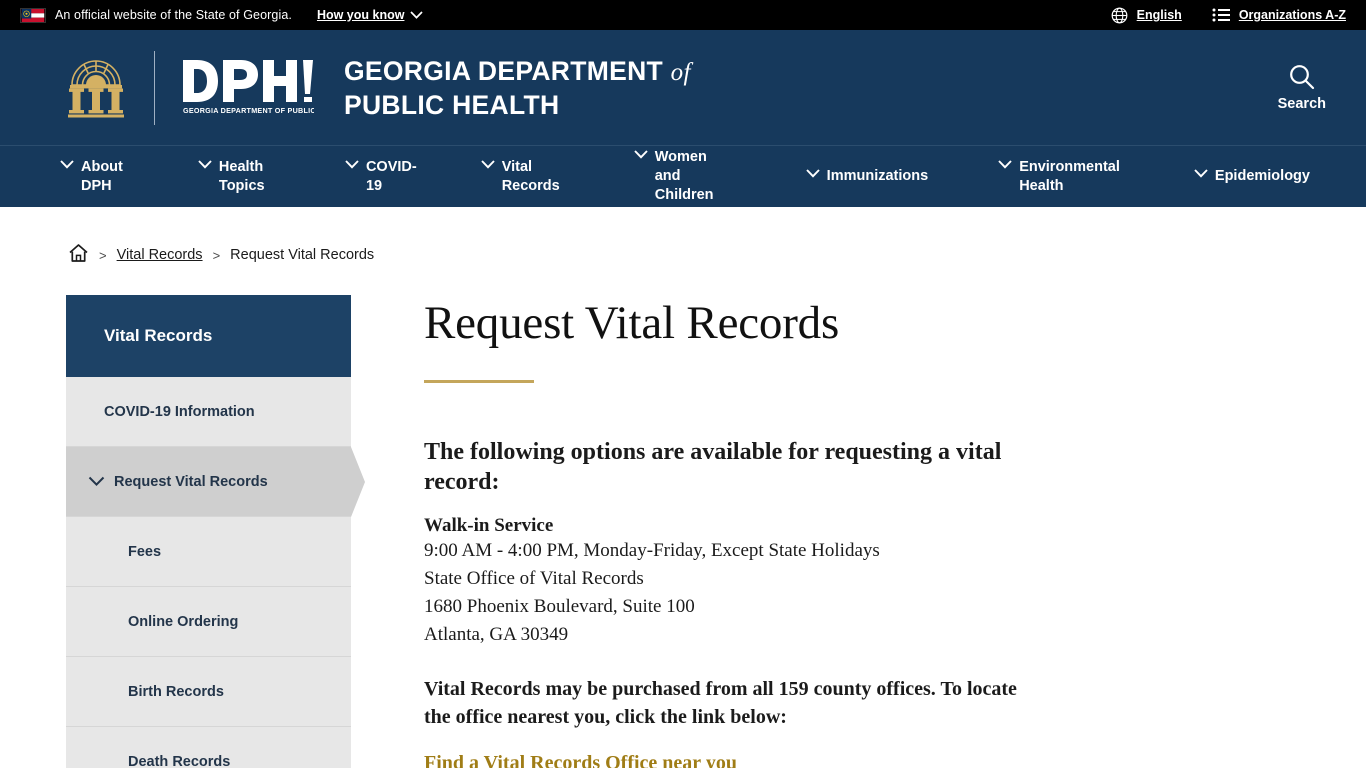 The height and width of the screenshot is (768, 1366). I want to click on nav-item-epidemiology: Epidemiology, so click(1260, 176).